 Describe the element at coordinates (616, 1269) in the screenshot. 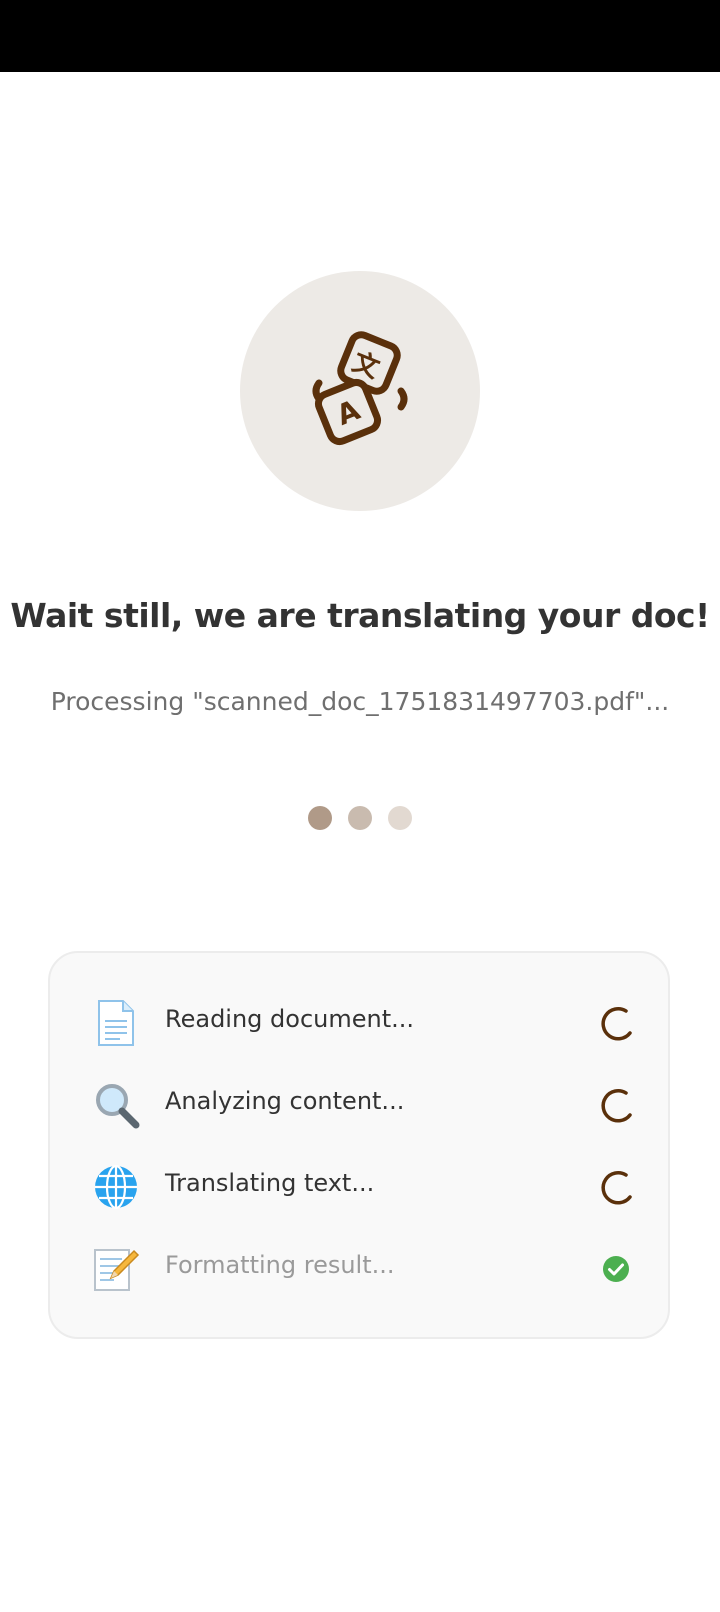

I see `check-circle-icon` at that location.